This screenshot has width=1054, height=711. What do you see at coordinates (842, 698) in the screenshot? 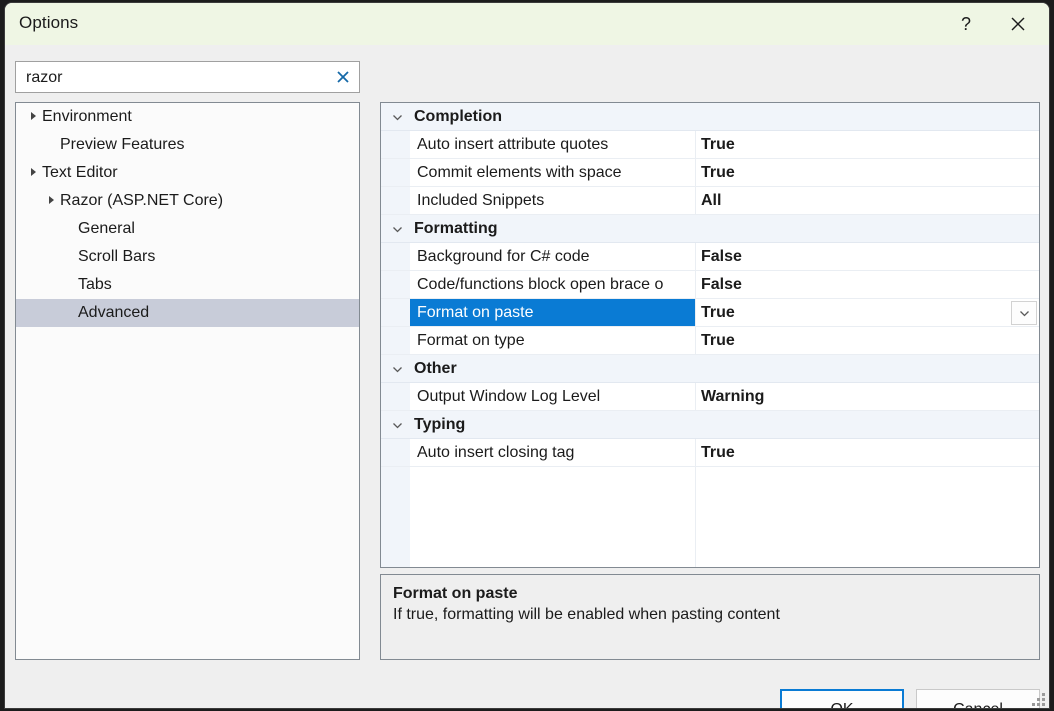
I see `ok-button: OK` at bounding box center [842, 698].